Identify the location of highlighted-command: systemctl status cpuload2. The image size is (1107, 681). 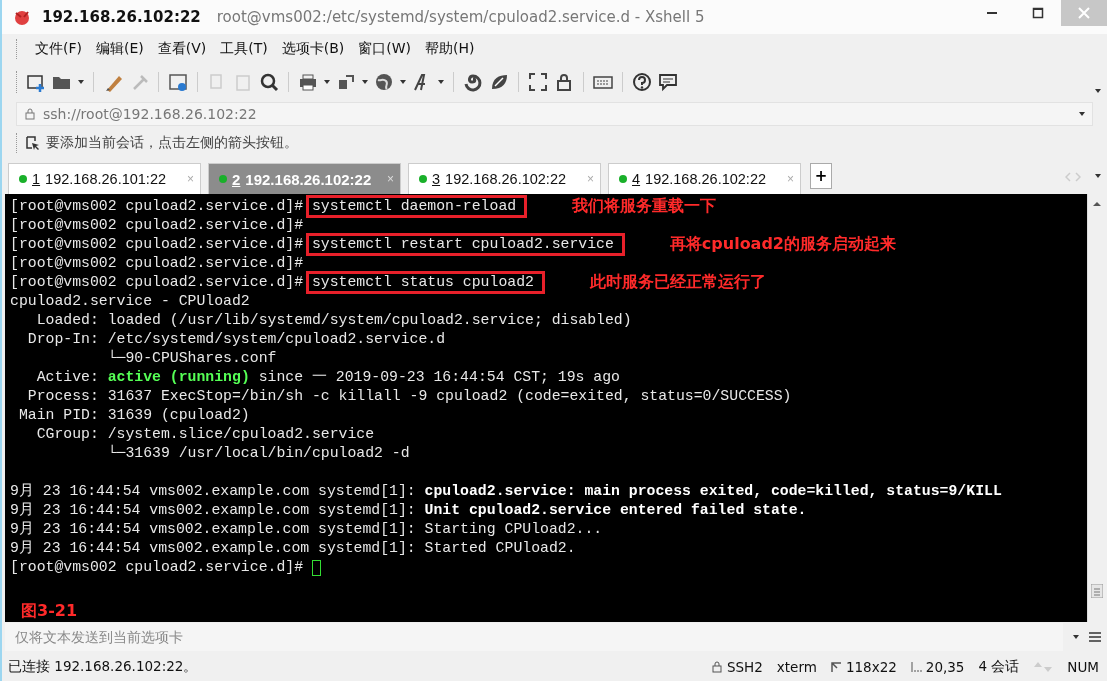
(425, 282).